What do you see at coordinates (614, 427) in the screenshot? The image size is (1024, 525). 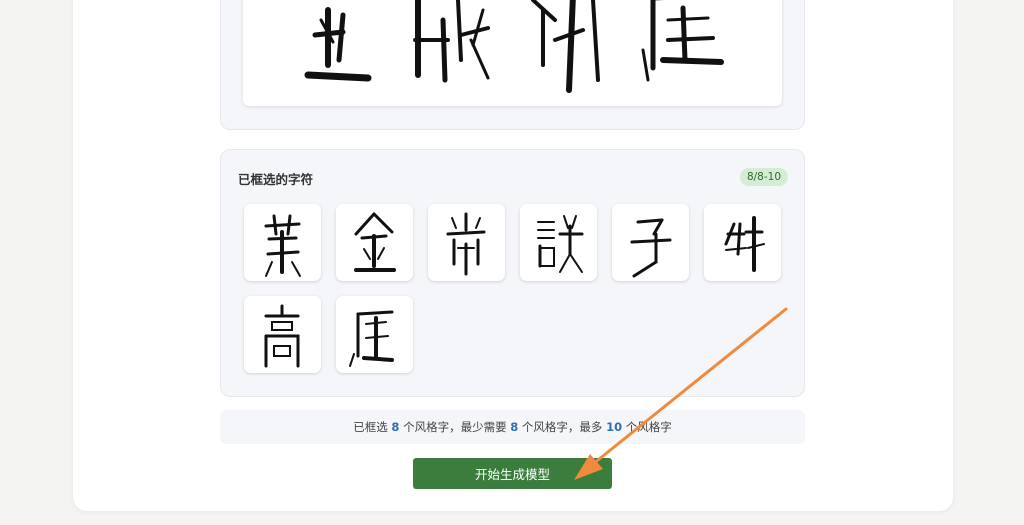 I see `max-count: 10` at bounding box center [614, 427].